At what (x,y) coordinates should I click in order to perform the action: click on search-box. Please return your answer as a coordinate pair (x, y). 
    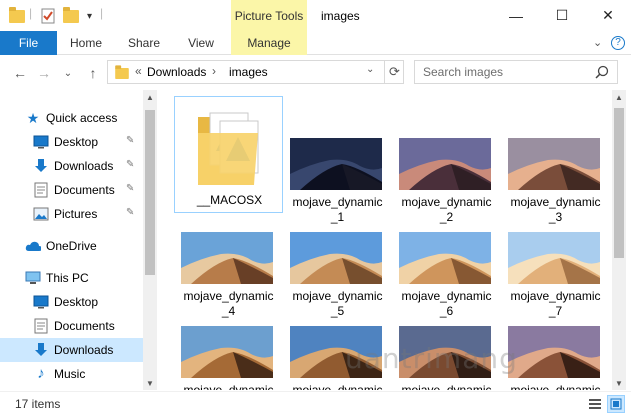
    Looking at the image, I should click on (516, 72).